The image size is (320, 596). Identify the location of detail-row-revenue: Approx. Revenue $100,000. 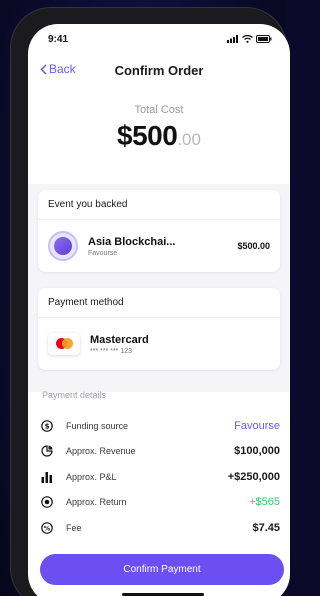
(160, 452).